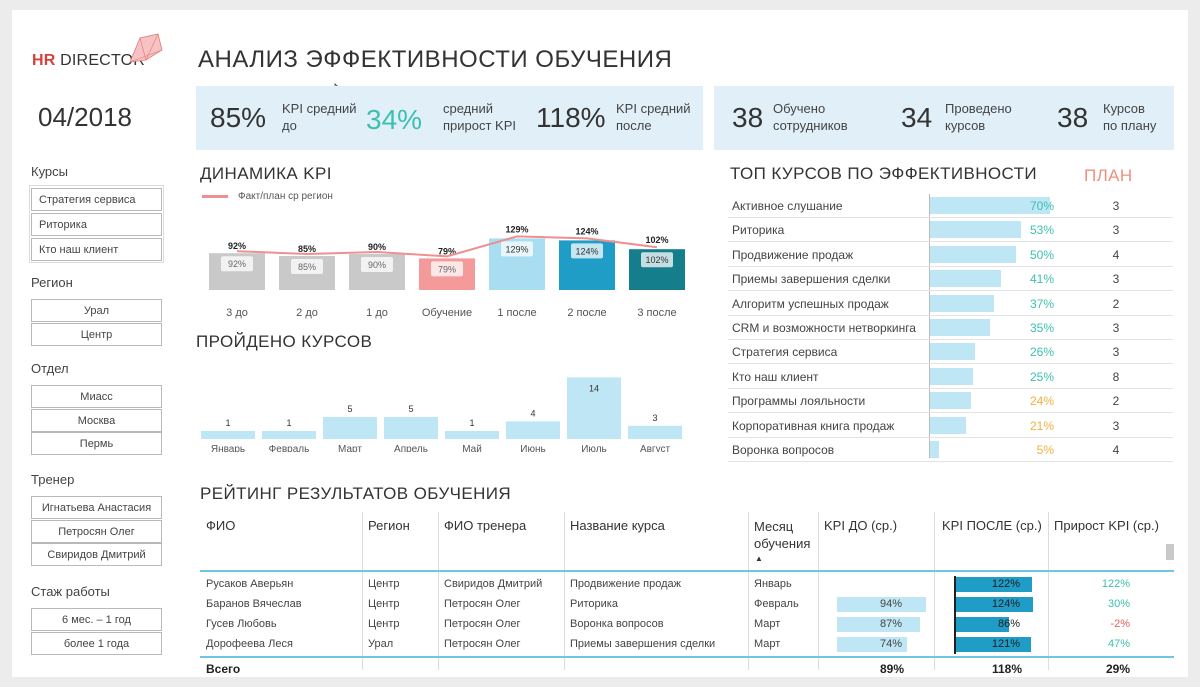 The height and width of the screenshot is (687, 1200). Describe the element at coordinates (96, 334) in the screenshot. I see `filter-region-item: Центр` at that location.